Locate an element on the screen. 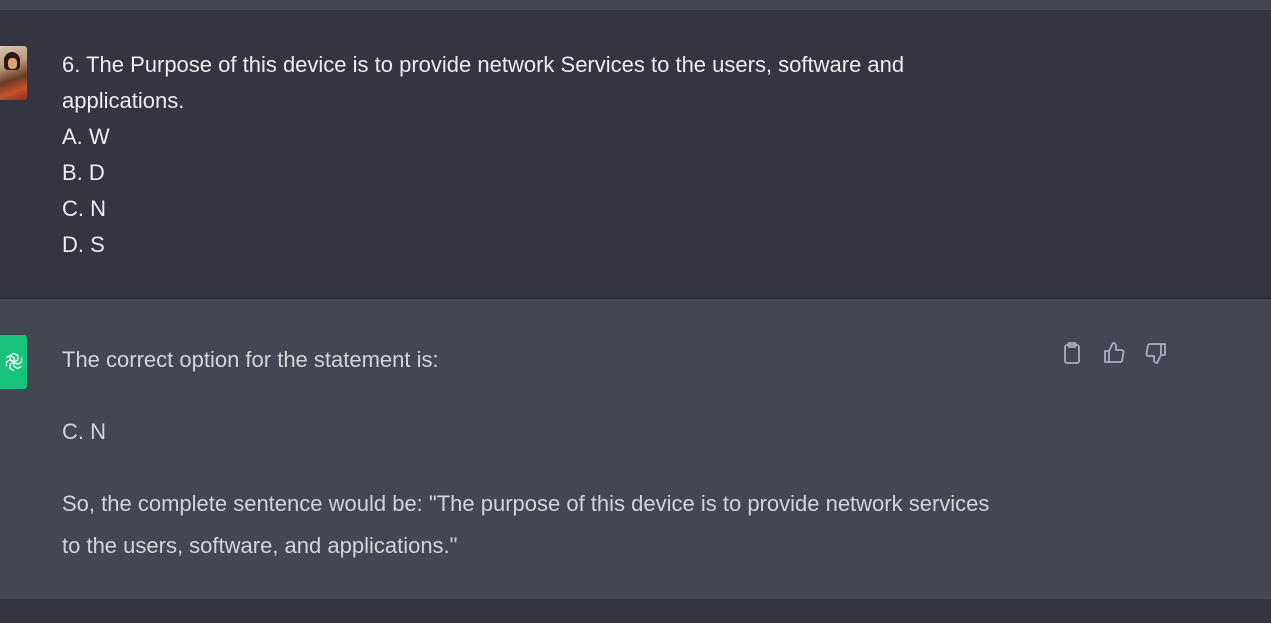 The image size is (1271, 623). option-c: C. N is located at coordinates (84, 208).